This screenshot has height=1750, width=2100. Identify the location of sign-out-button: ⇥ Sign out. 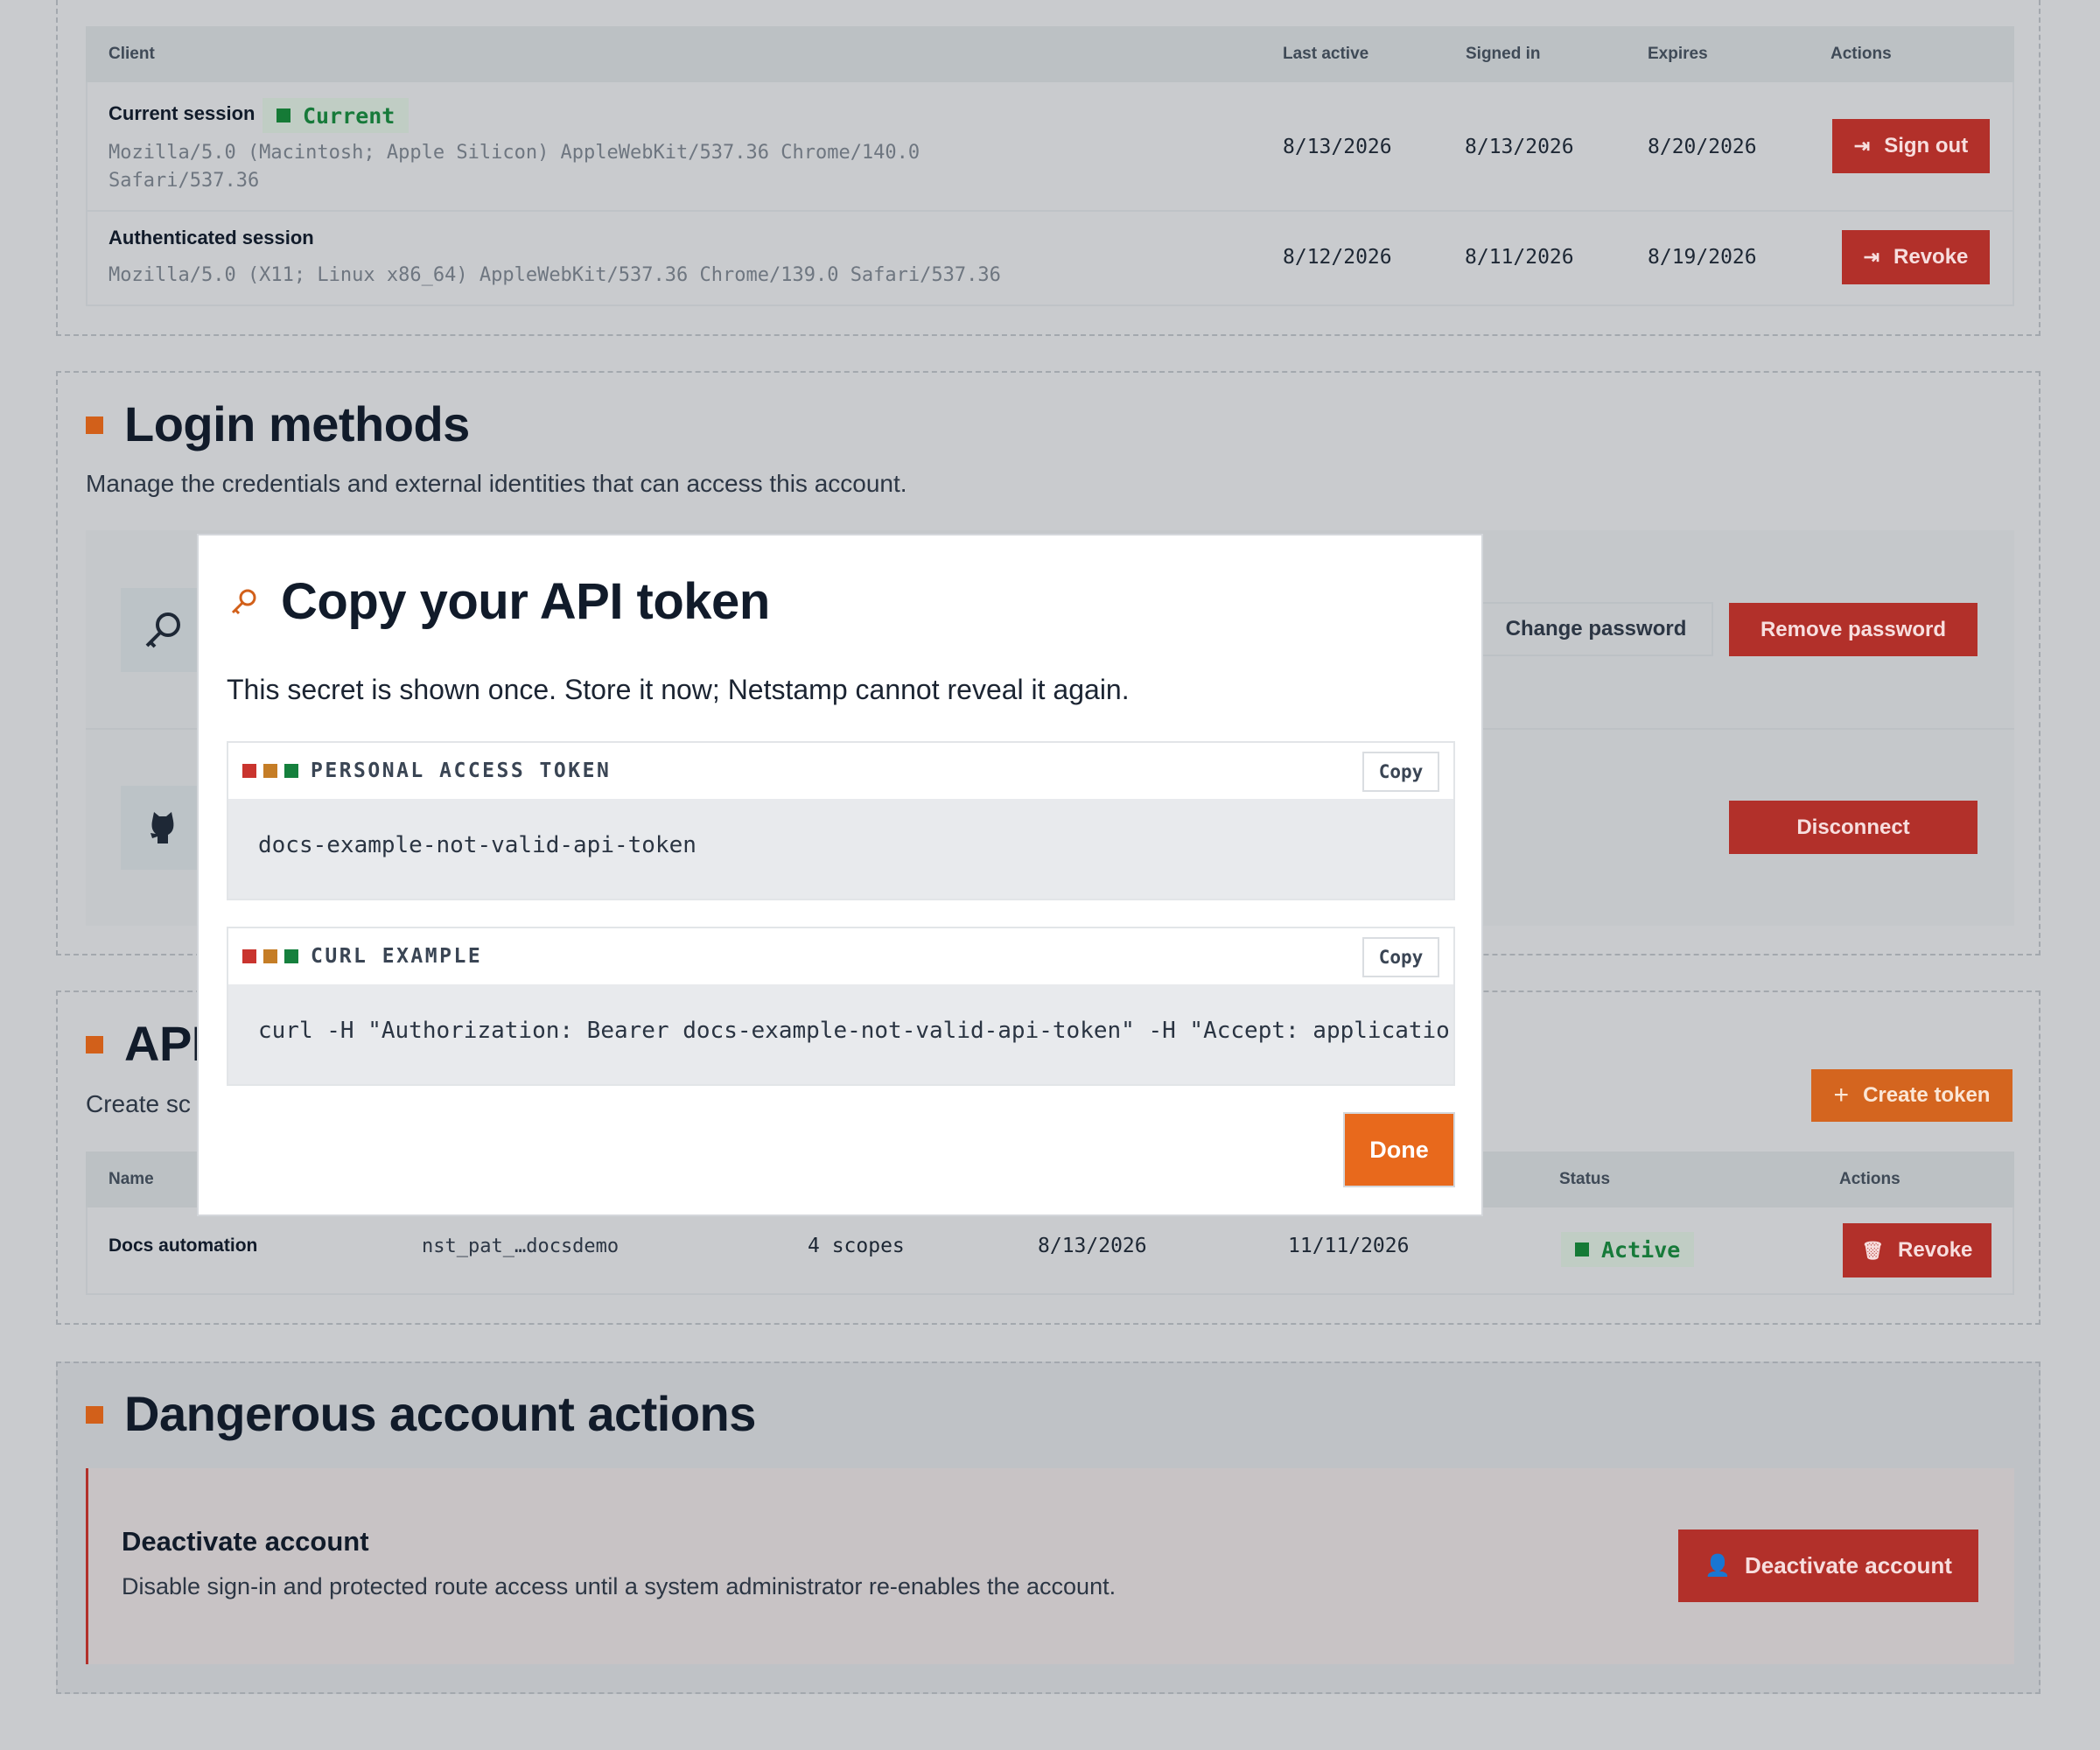
(1911, 146).